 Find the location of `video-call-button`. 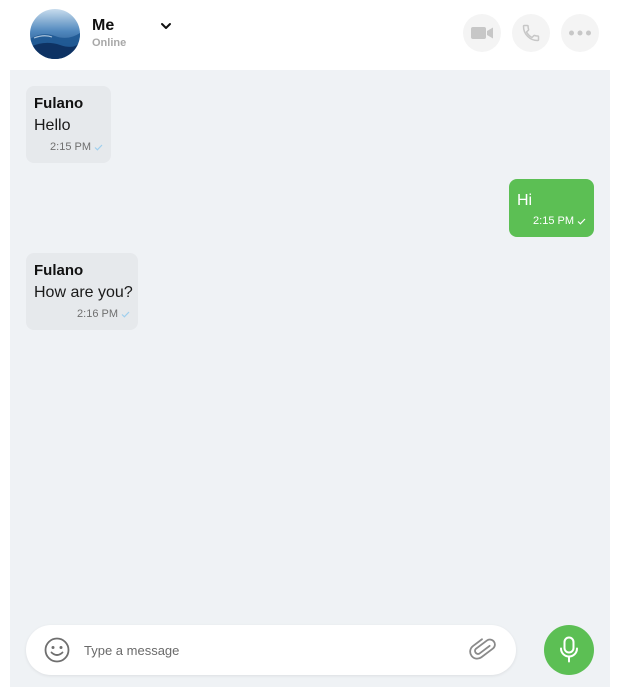

video-call-button is located at coordinates (482, 33).